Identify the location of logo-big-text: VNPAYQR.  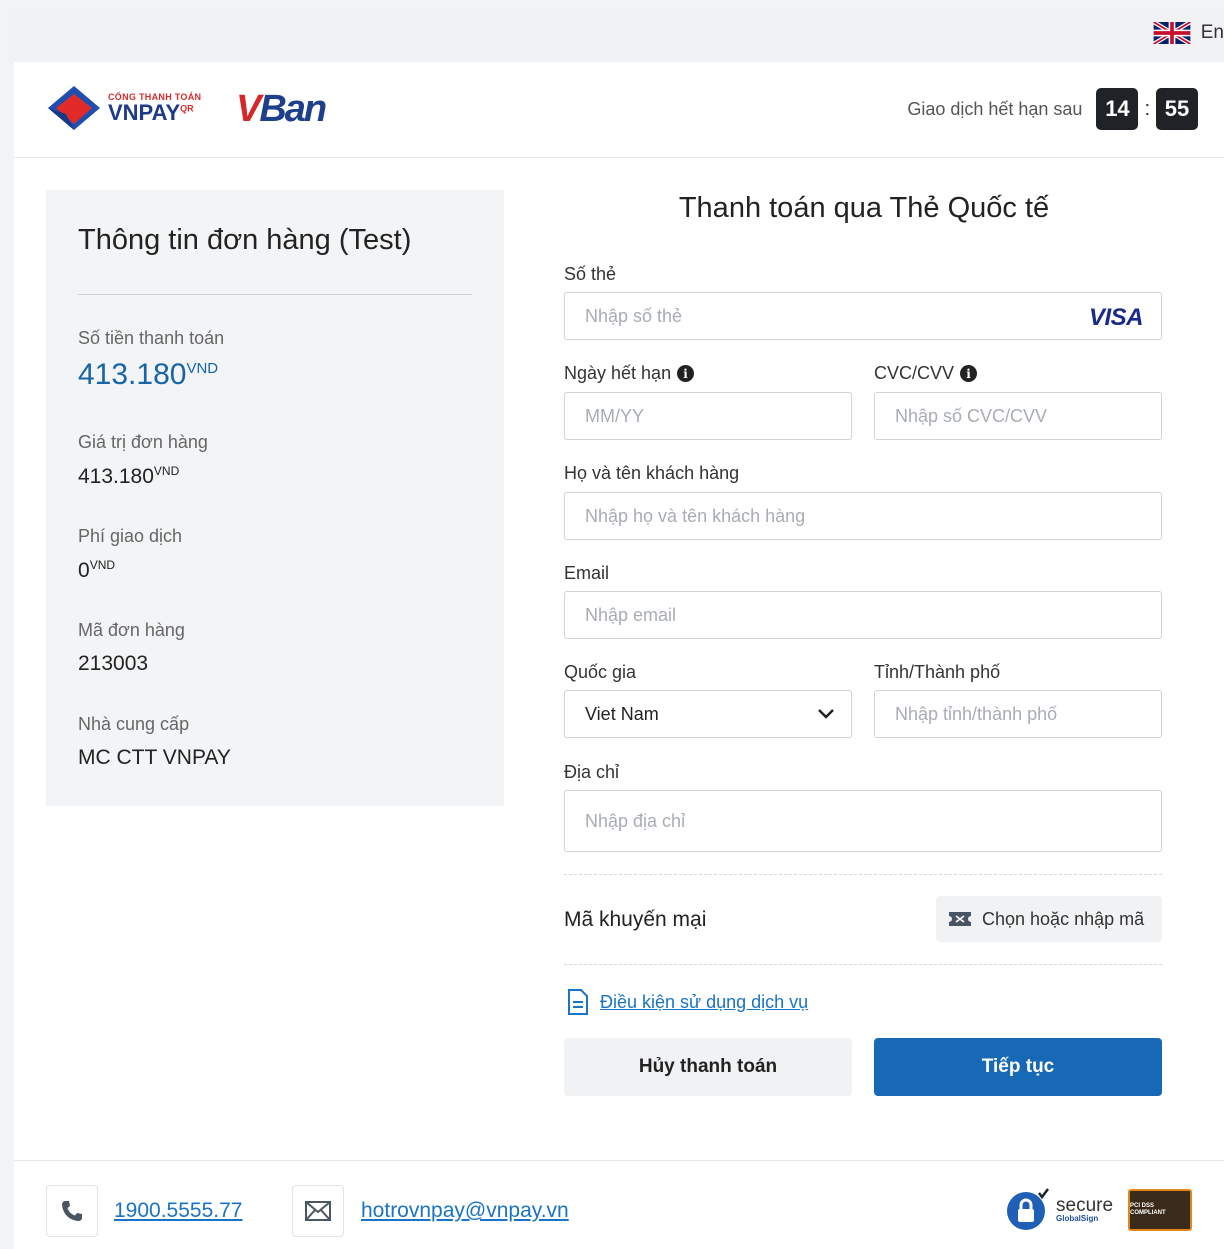
(151, 112).